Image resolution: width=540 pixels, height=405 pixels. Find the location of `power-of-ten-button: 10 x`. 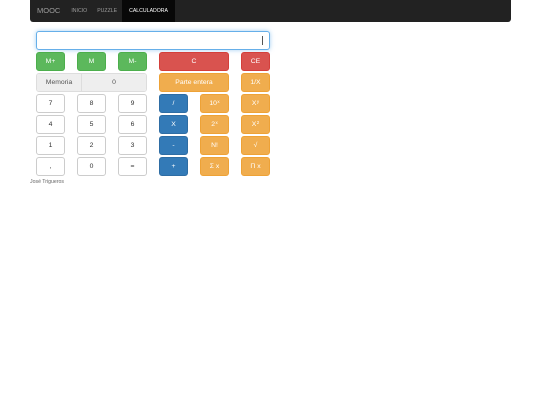

power-of-ten-button: 10 x is located at coordinates (214, 103).